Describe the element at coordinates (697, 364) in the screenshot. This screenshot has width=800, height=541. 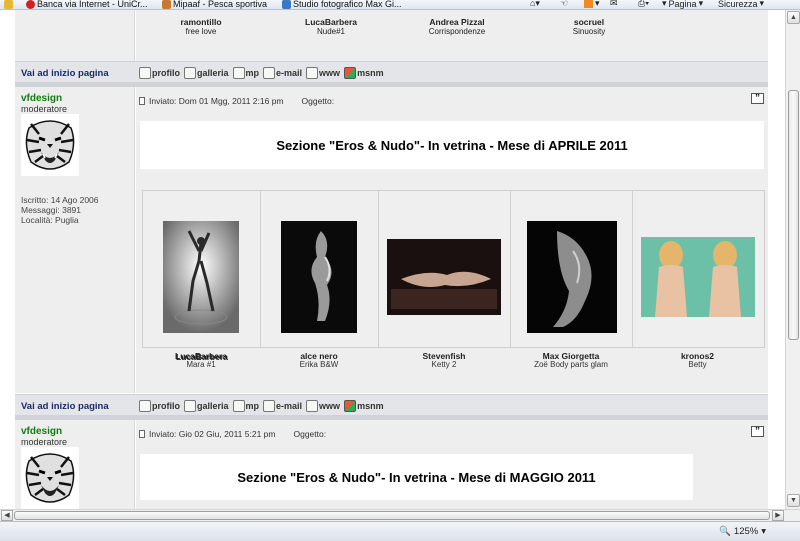
I see `photo-title: Betty` at that location.